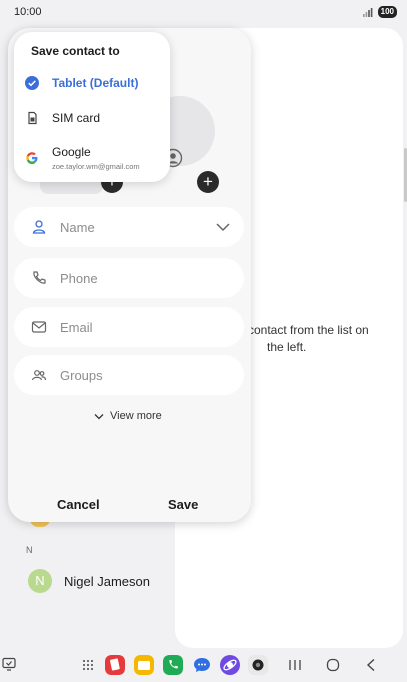 The width and height of the screenshot is (407, 682). Describe the element at coordinates (295, 665) in the screenshot. I see `recent-apps-icon` at that location.